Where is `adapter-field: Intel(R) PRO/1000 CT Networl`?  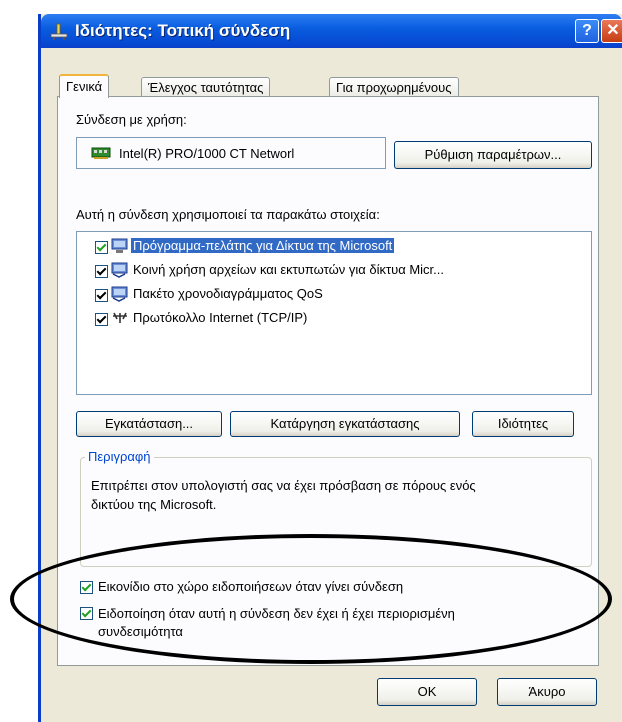 adapter-field: Intel(R) PRO/1000 CT Networl is located at coordinates (231, 153).